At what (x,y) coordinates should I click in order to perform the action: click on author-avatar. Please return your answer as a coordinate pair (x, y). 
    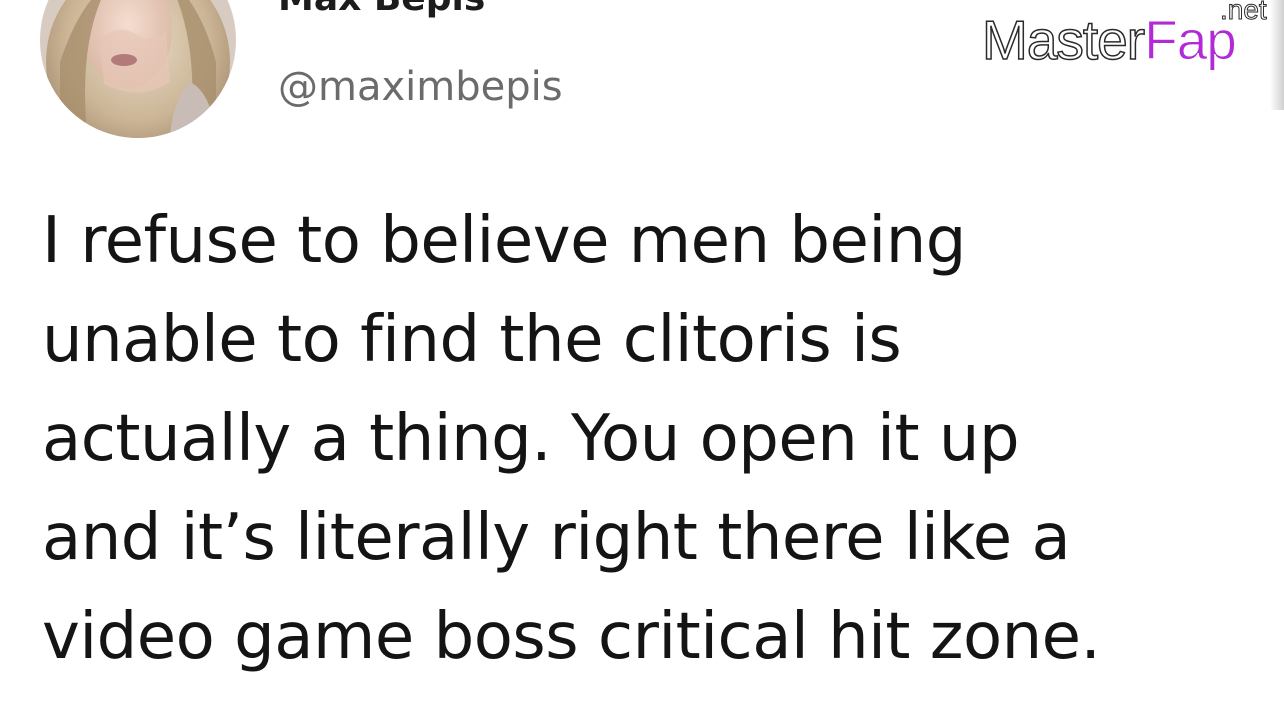
    Looking at the image, I should click on (138, 69).